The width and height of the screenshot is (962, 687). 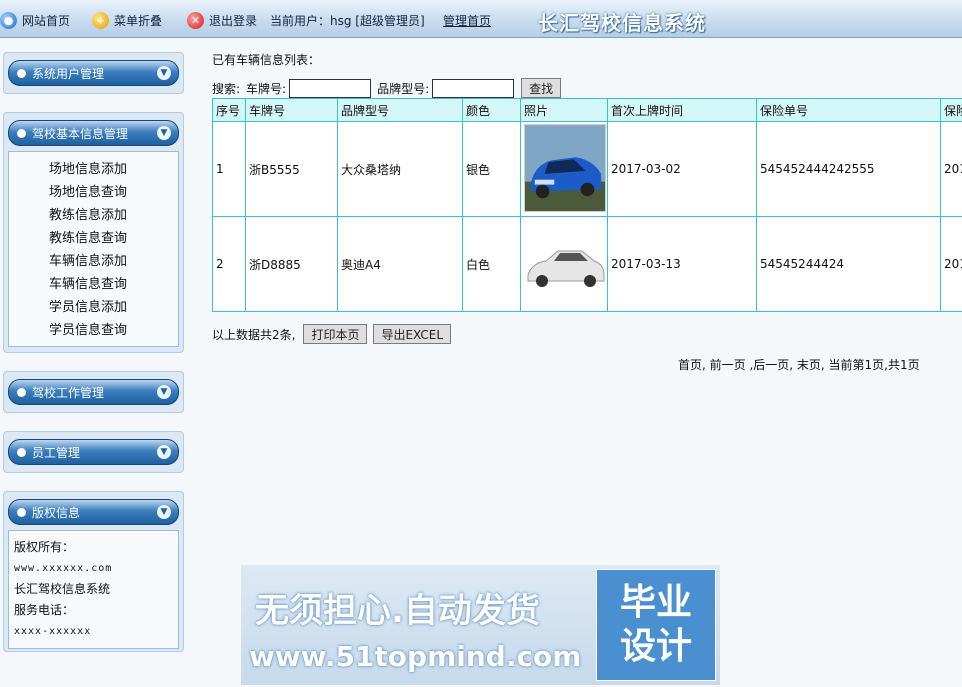 What do you see at coordinates (56, 512) in the screenshot?
I see `copyright-title: 版权信息` at bounding box center [56, 512].